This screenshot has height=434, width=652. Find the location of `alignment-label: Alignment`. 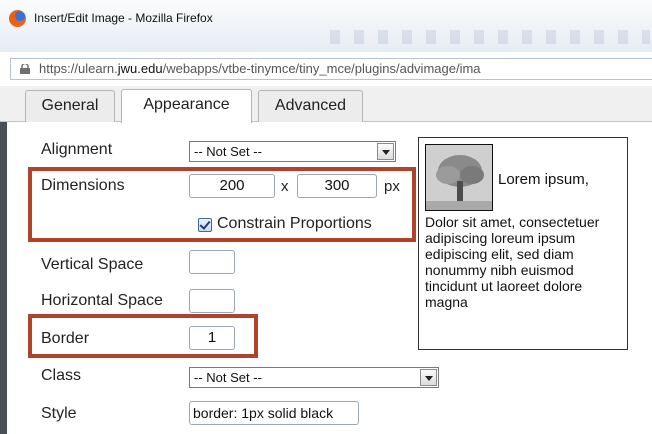

alignment-label: Alignment is located at coordinates (77, 149).